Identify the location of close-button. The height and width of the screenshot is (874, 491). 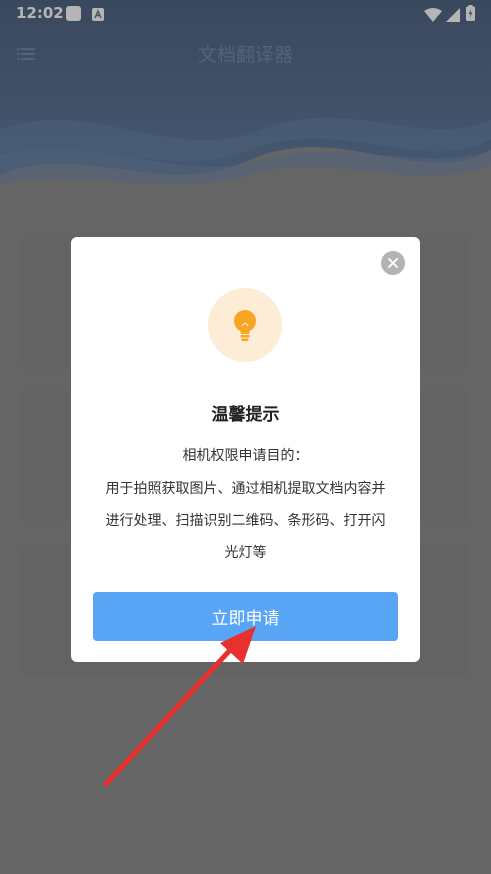
(393, 263).